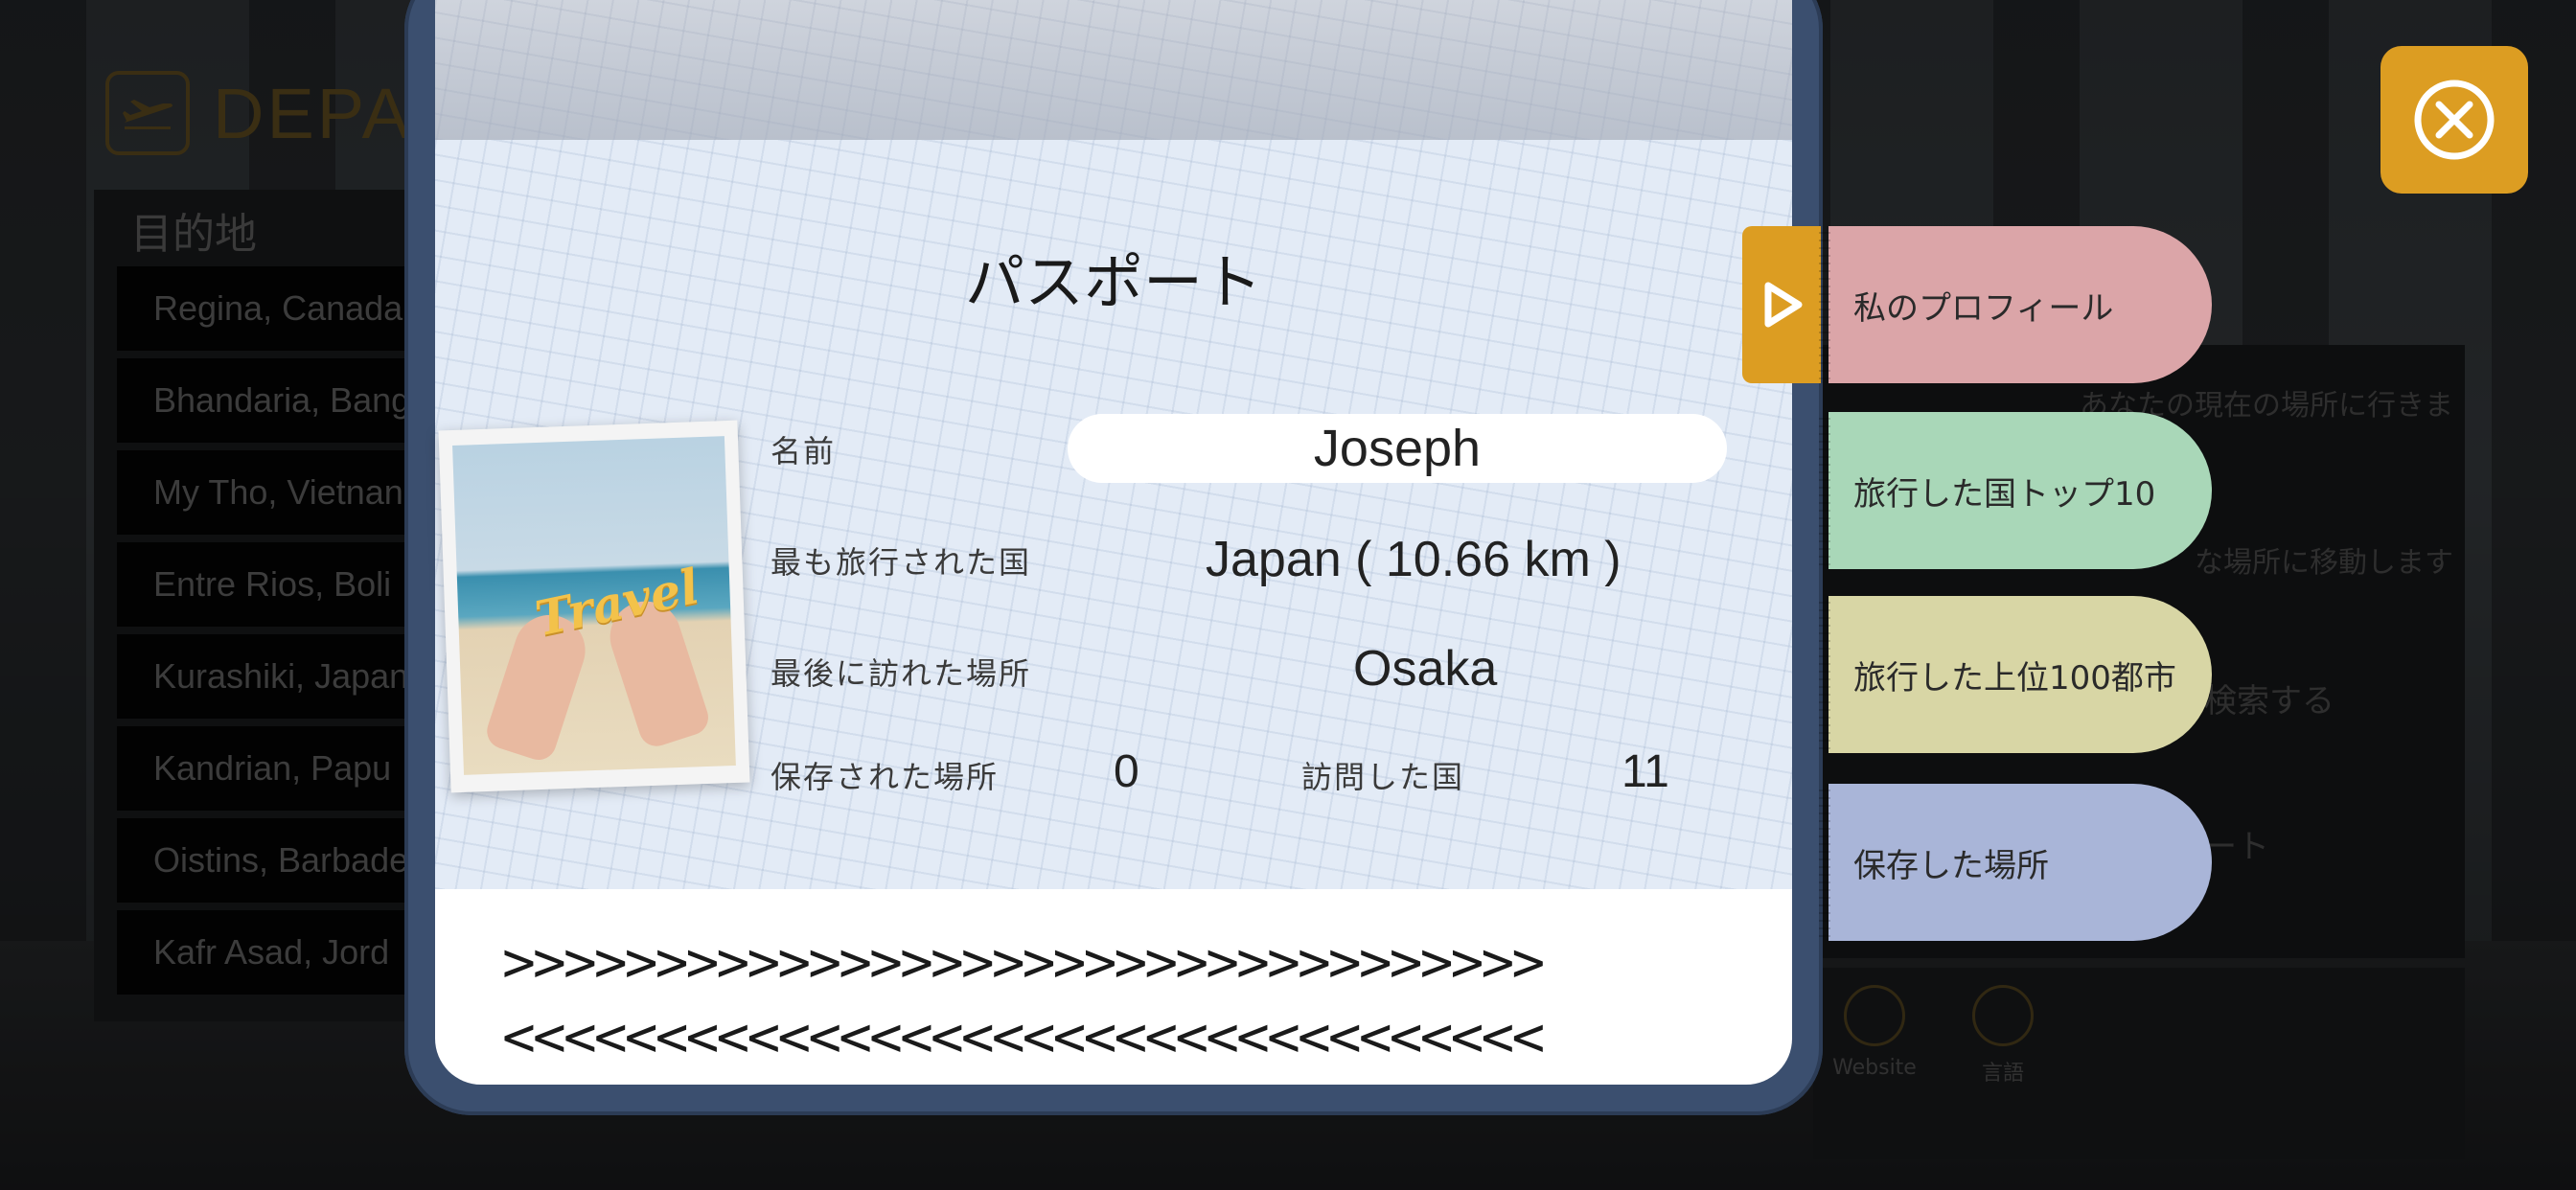 The width and height of the screenshot is (2576, 1190). I want to click on saved-places-label: 保存された場所, so click(885, 777).